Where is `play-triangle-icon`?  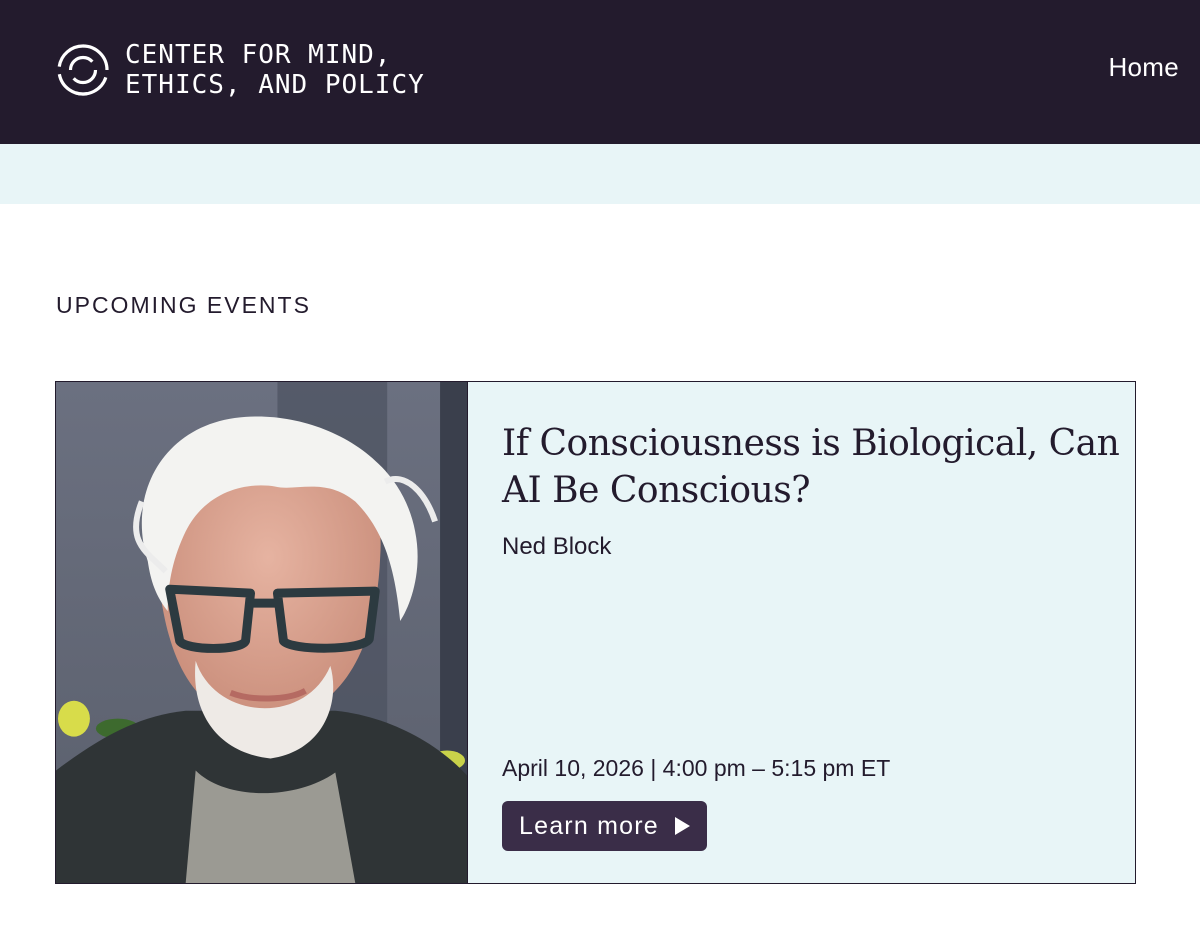
play-triangle-icon is located at coordinates (682, 826).